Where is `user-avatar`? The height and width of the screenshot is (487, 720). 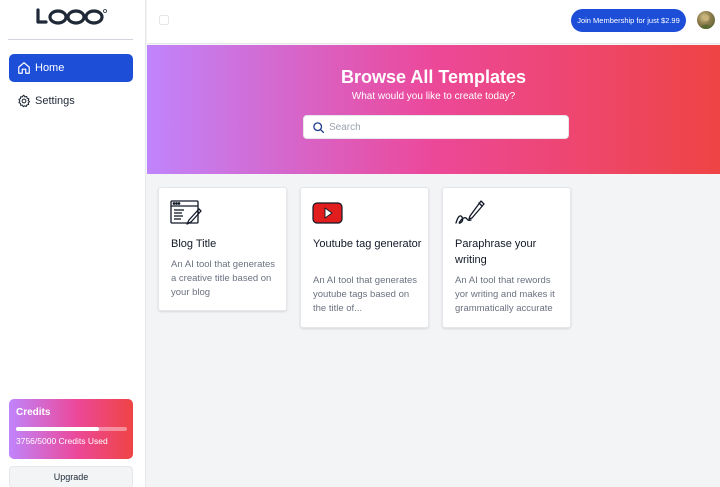 user-avatar is located at coordinates (706, 20).